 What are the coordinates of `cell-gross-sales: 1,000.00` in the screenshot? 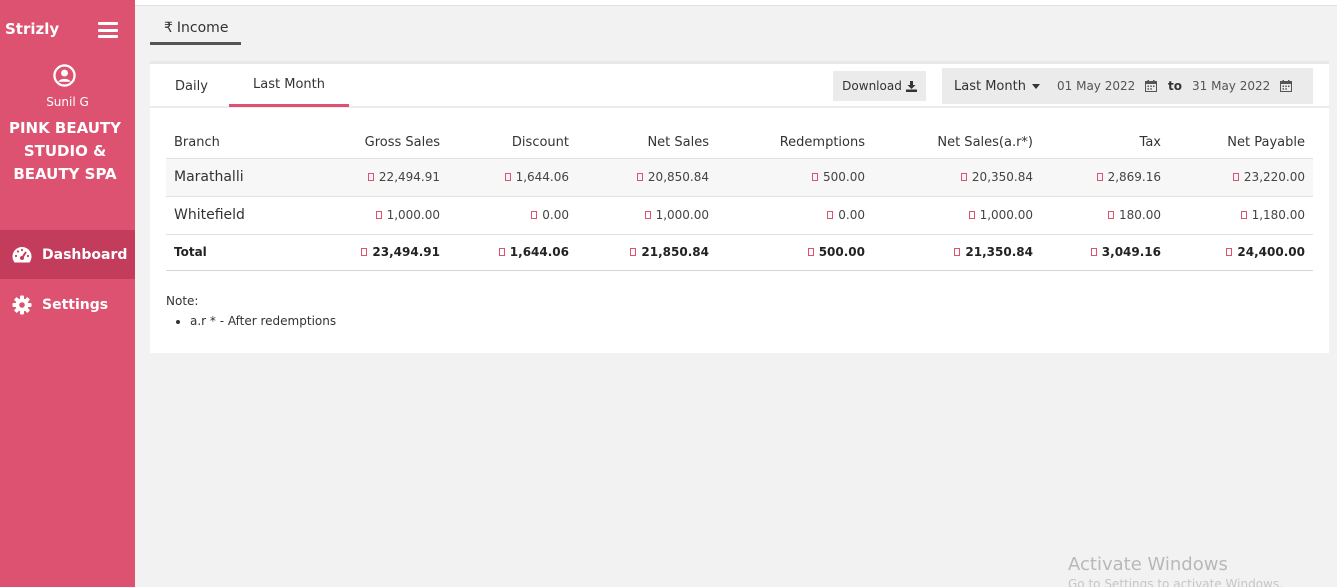 It's located at (377, 215).